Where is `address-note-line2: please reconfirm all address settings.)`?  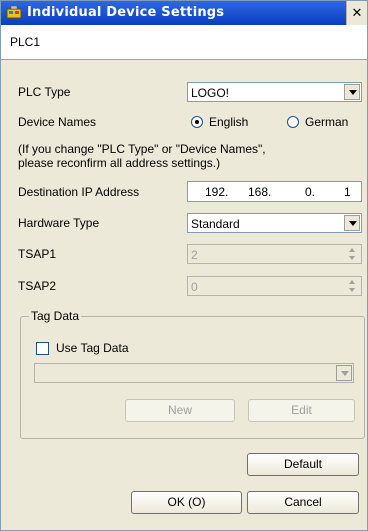
address-note-line2: please reconfirm all address settings.) is located at coordinates (119, 163).